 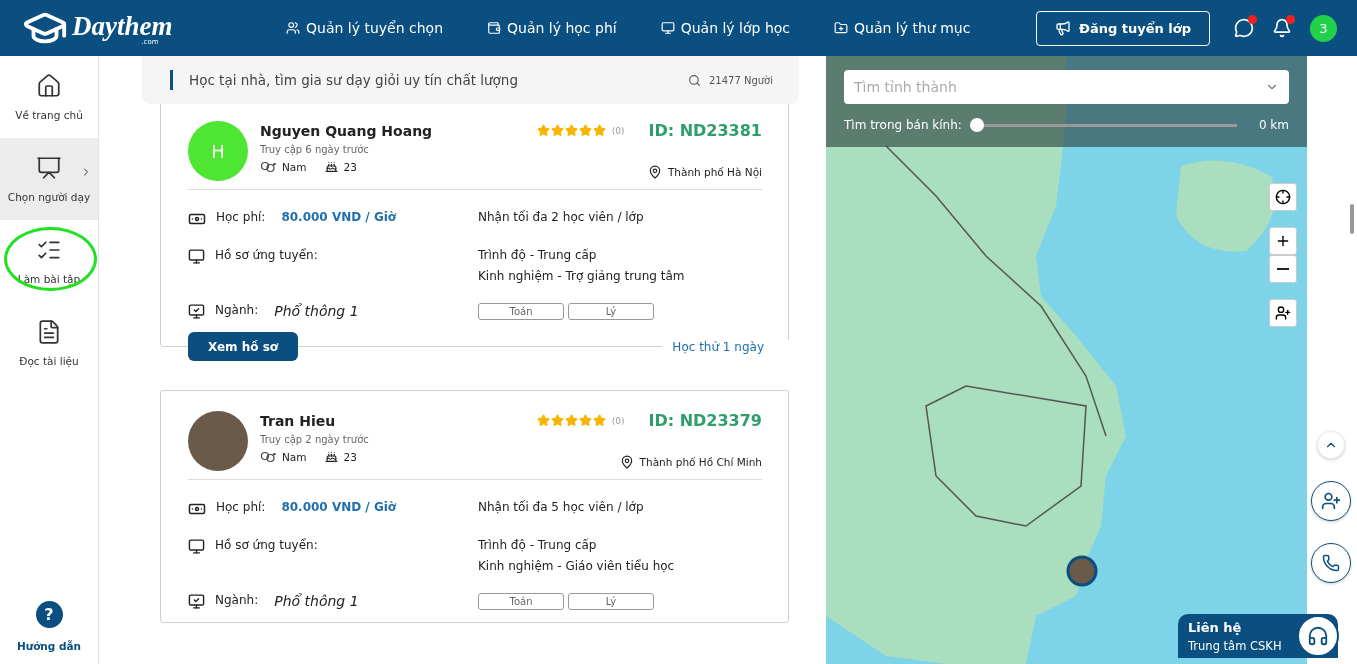 What do you see at coordinates (298, 421) in the screenshot?
I see `tutor-name: Tran Hieu` at bounding box center [298, 421].